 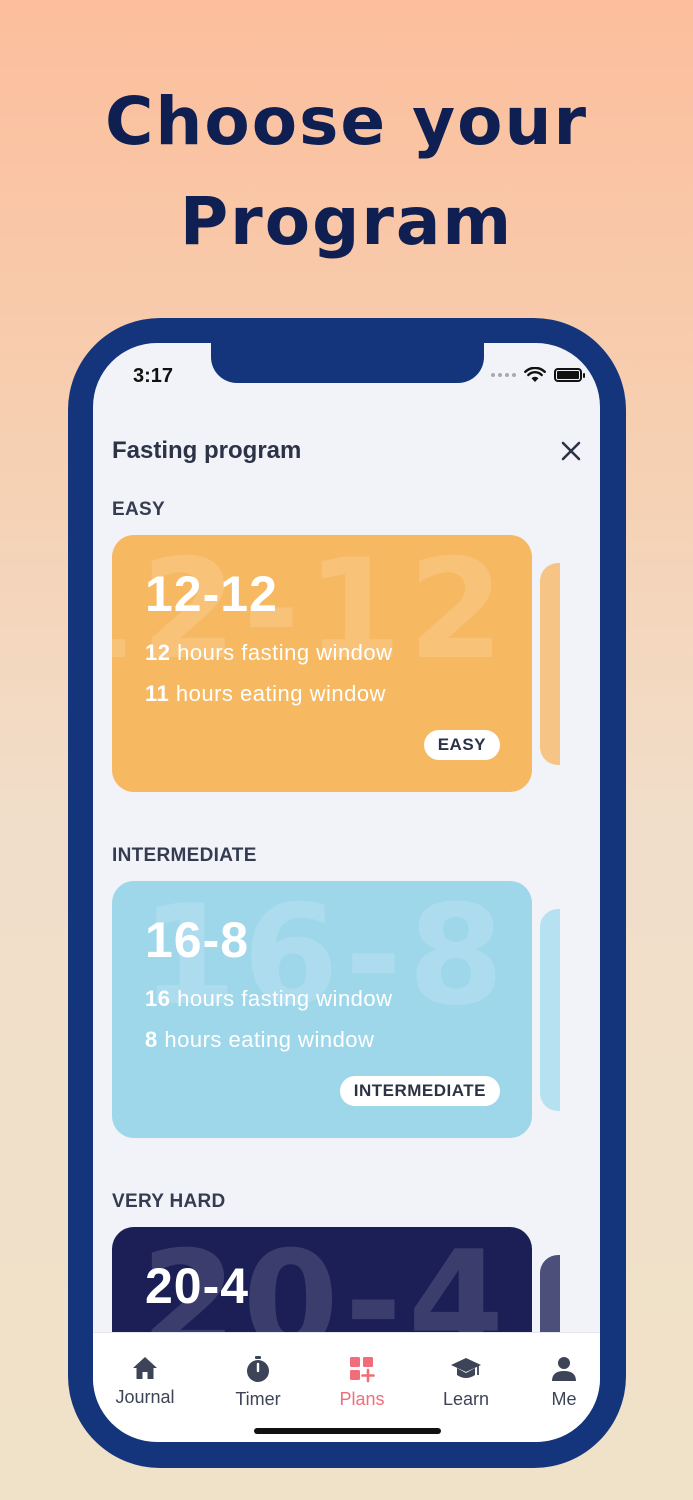 What do you see at coordinates (346, 121) in the screenshot?
I see `headline-line-1: Choose your` at bounding box center [346, 121].